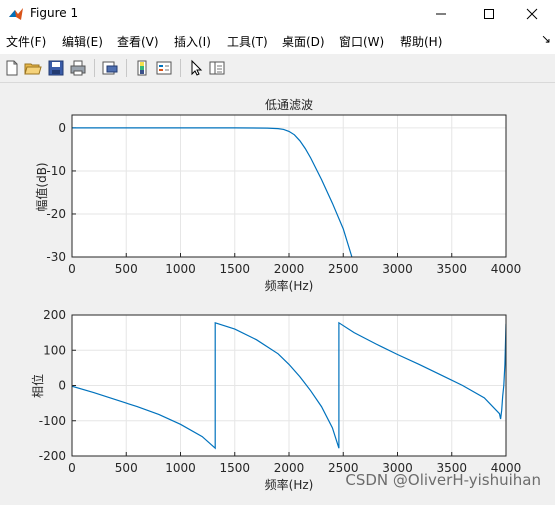  I want to click on close-icon, so click(532, 14).